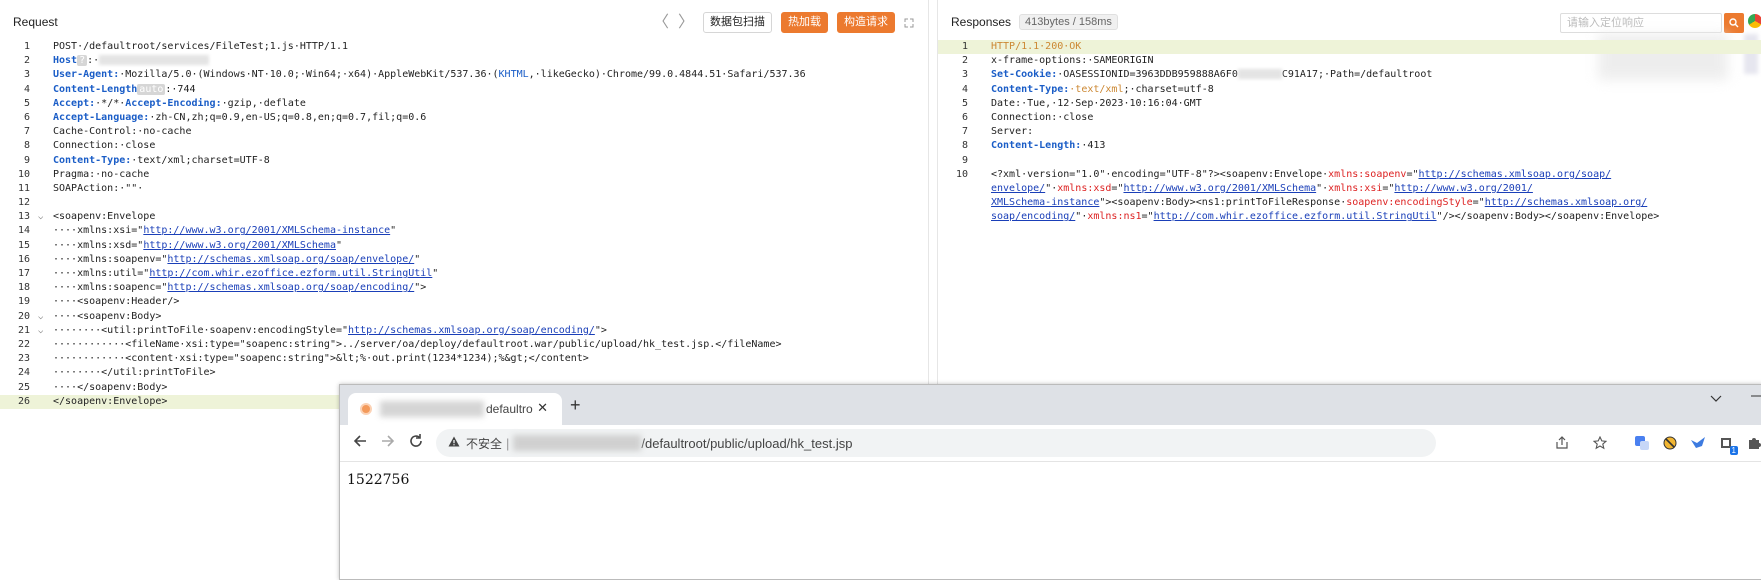 The image size is (1761, 580). Describe the element at coordinates (80, 188) in the screenshot. I see `code-line: 11 SOAPAction:·""·` at that location.